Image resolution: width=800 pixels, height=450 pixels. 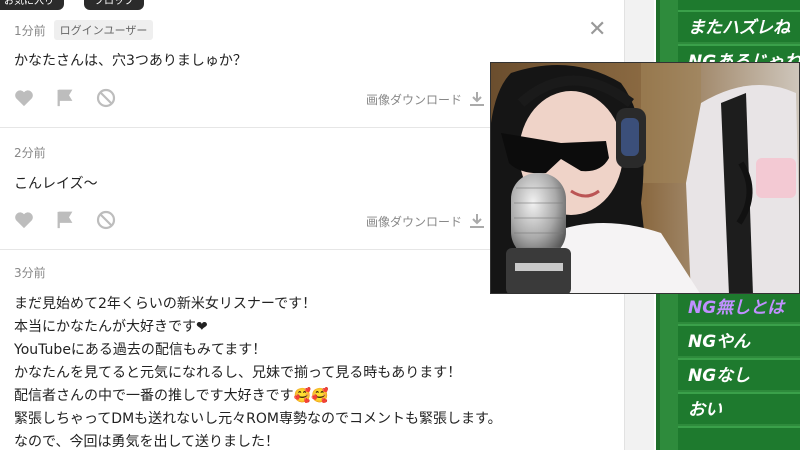 I want to click on comment-time: 3分前, so click(x=30, y=273).